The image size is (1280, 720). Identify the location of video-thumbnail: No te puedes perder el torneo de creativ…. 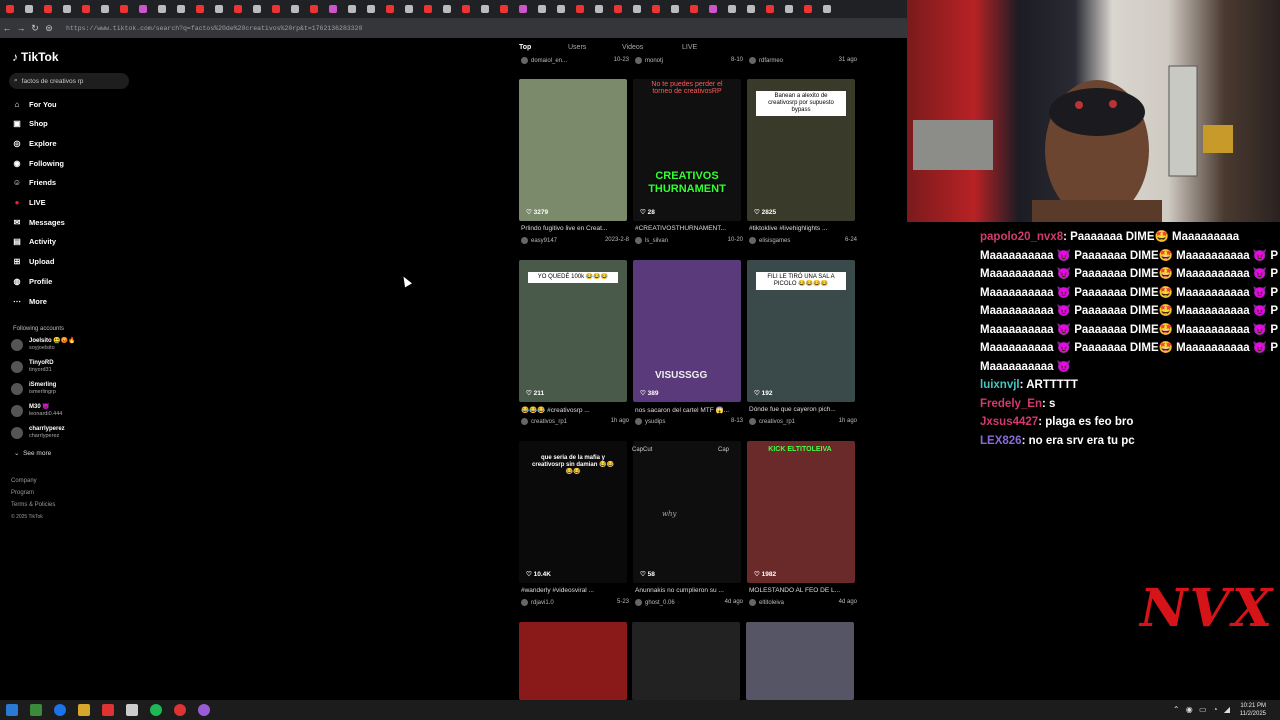
(687, 150).